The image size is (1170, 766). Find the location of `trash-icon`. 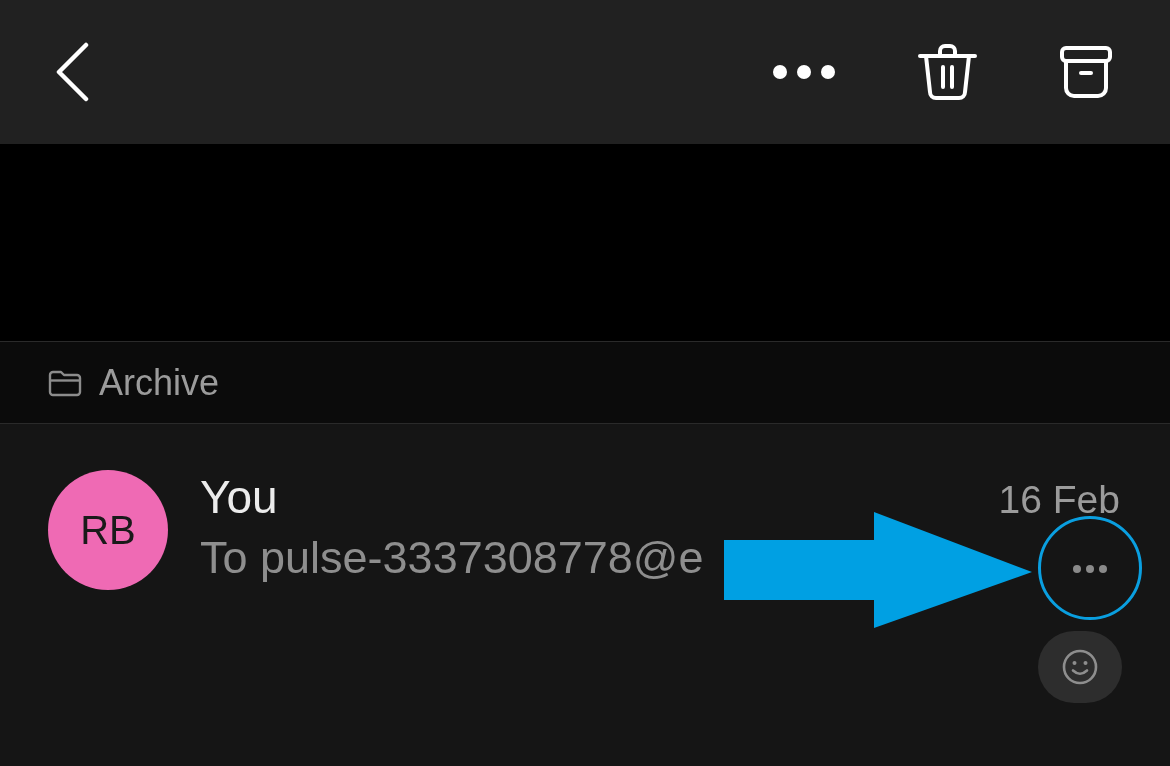

trash-icon is located at coordinates (947, 72).